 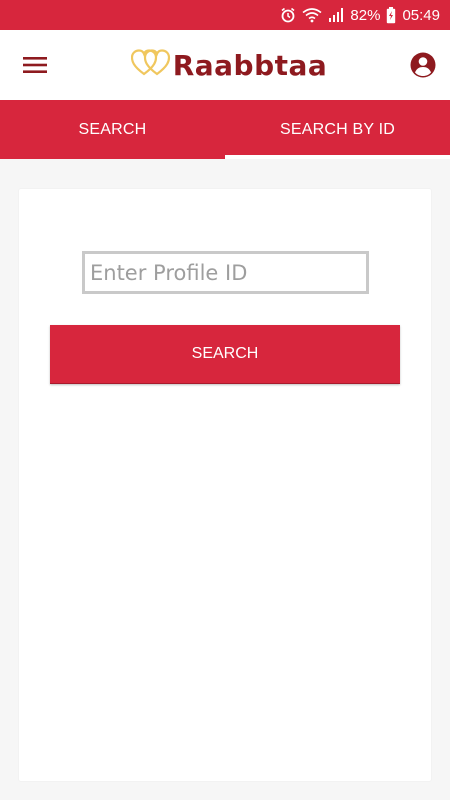 I want to click on wifi-icon, so click(x=312, y=15).